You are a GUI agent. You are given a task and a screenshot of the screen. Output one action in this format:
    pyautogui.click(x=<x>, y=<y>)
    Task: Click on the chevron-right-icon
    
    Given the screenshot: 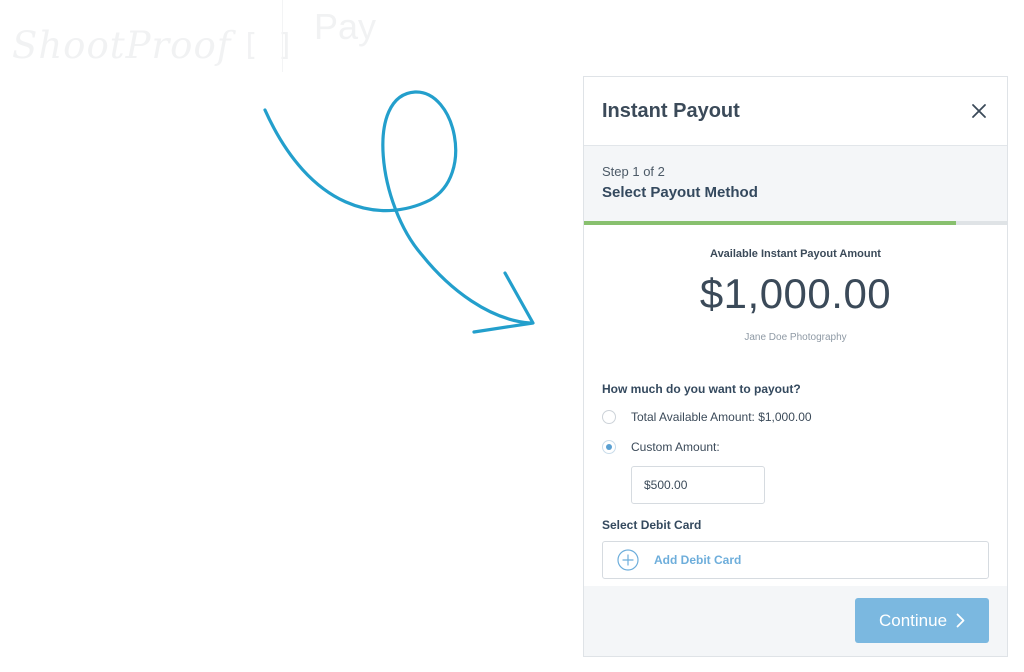 What is the action you would take?
    pyautogui.click(x=960, y=620)
    